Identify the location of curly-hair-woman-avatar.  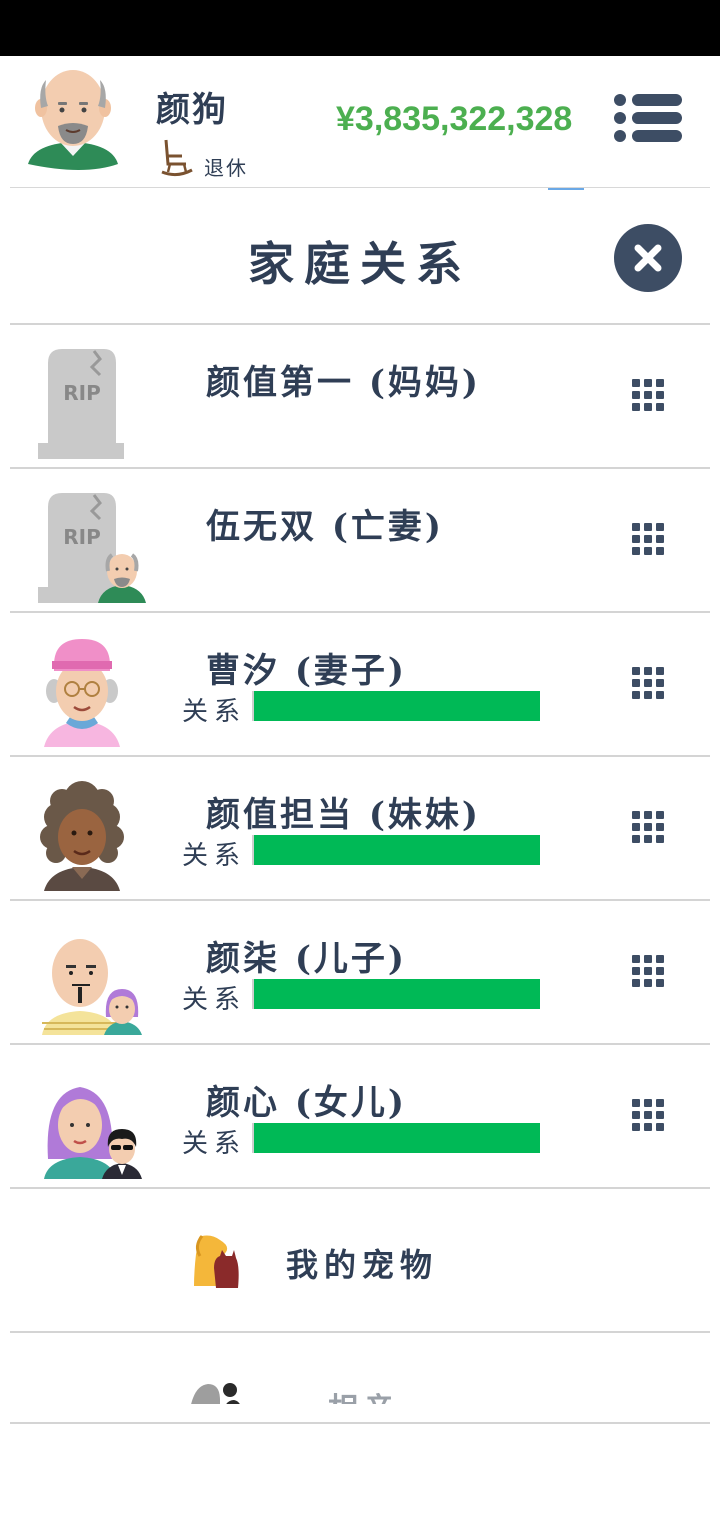
(82, 836).